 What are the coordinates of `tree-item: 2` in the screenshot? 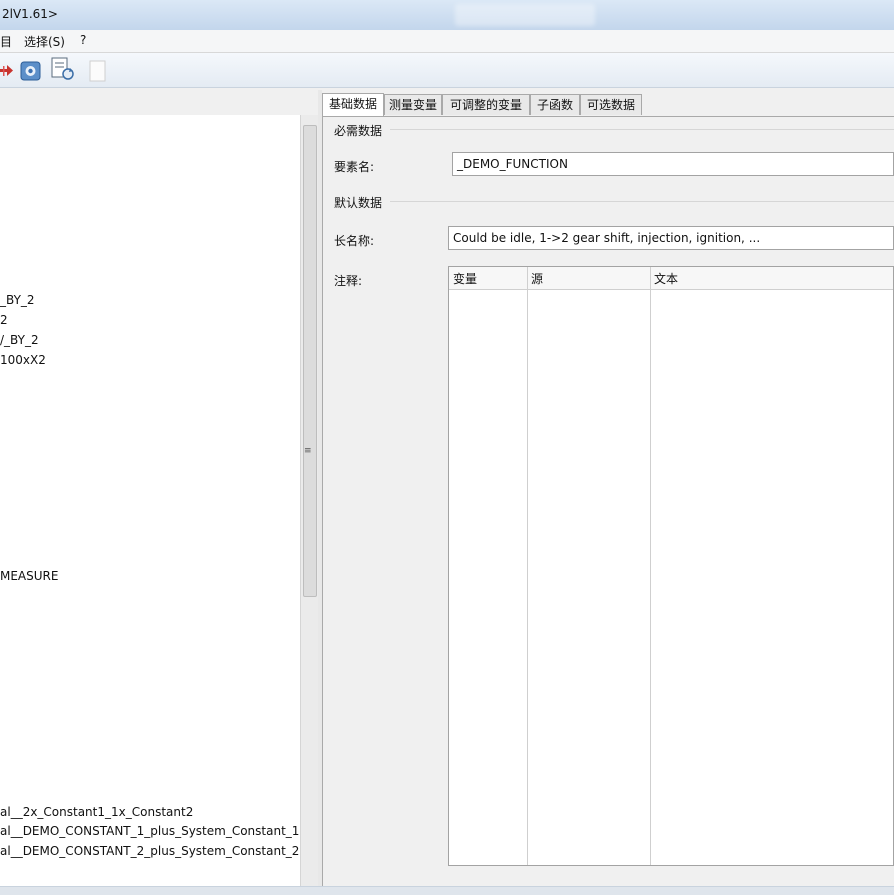 It's located at (4, 320).